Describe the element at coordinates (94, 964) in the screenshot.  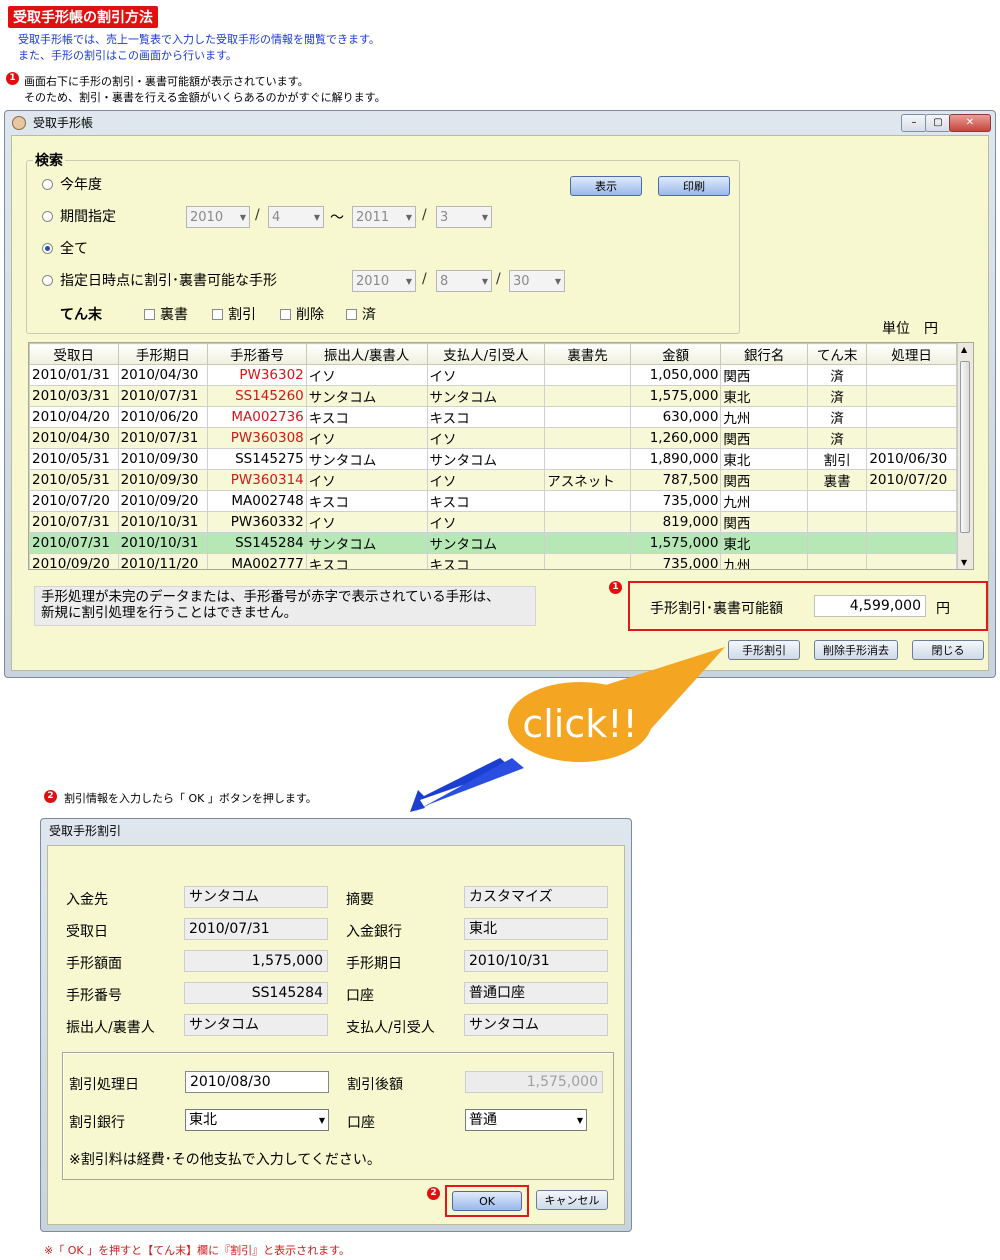
I see `gakumen-label: 手形額面` at that location.